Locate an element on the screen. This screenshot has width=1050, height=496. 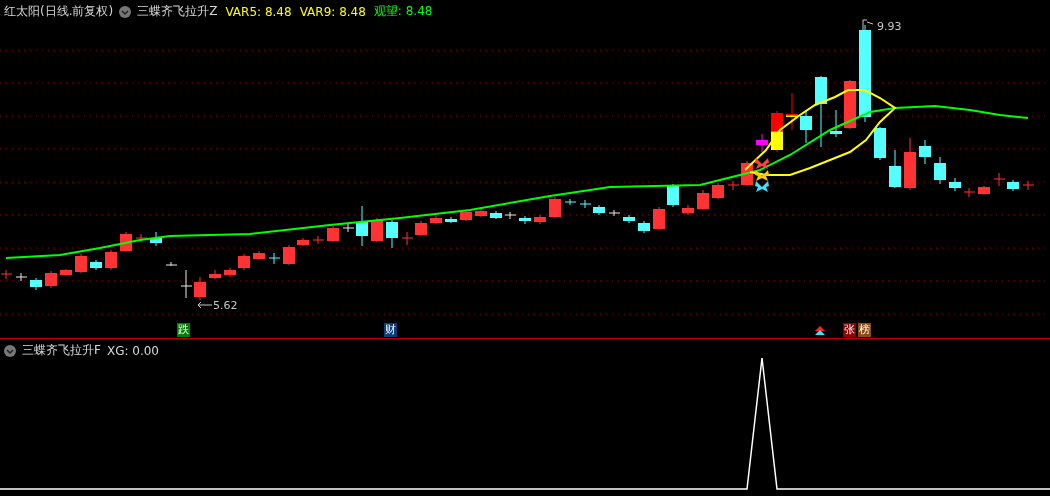
indicator-reading: XG: 0.00 is located at coordinates (132, 350).